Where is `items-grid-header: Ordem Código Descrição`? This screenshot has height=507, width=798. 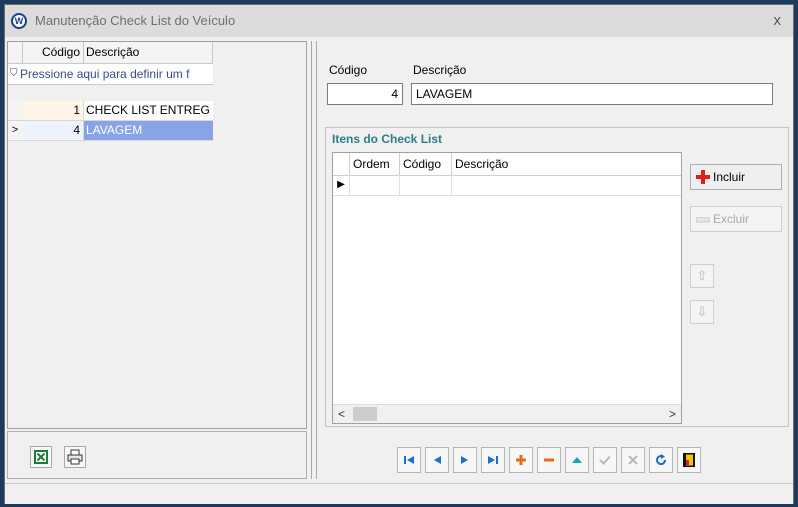 items-grid-header: Ordem Código Descrição is located at coordinates (507, 164).